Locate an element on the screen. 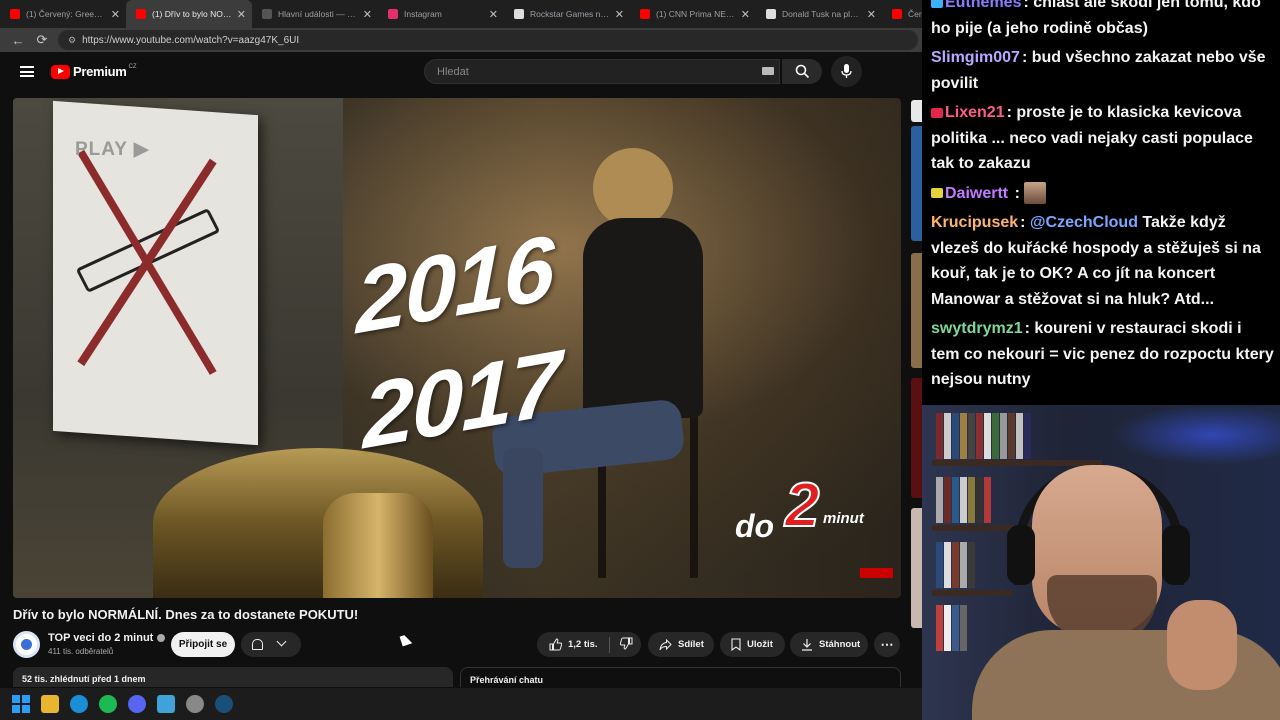  search-placeholder: Hledat is located at coordinates (453, 71).